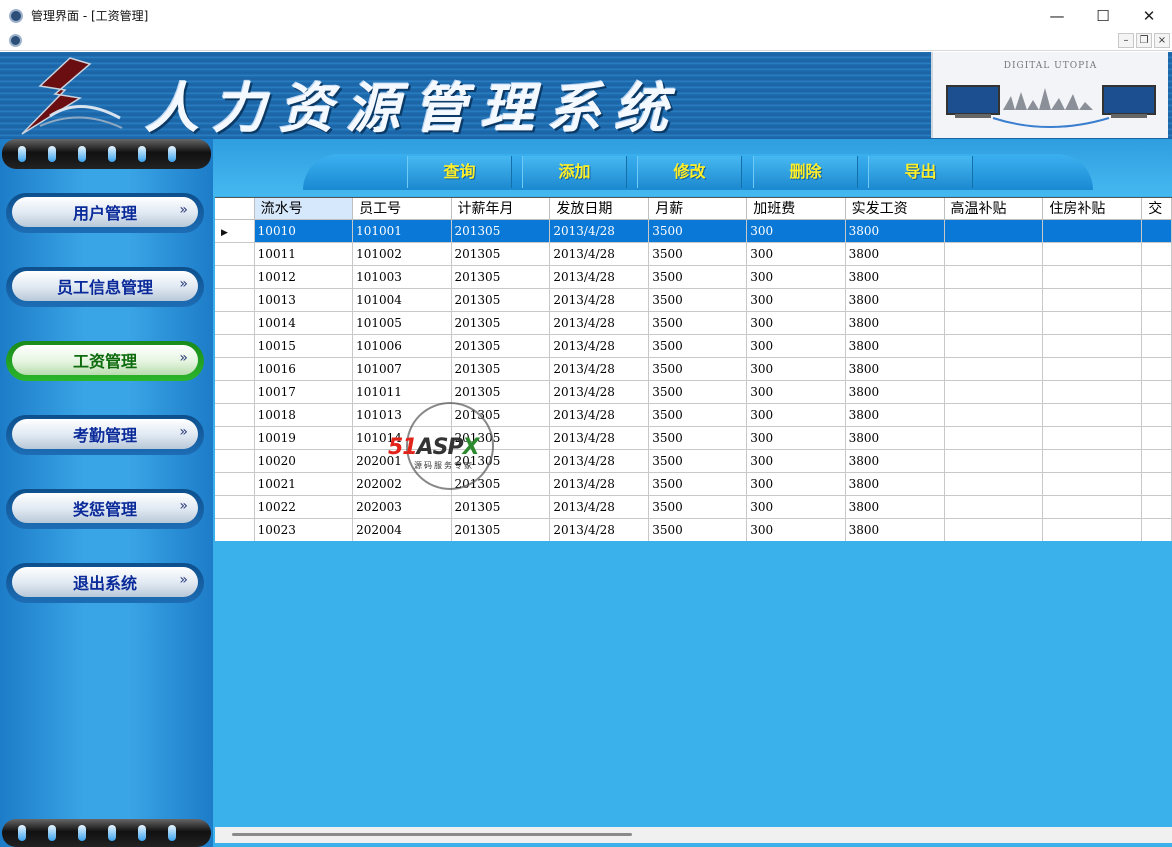 This screenshot has width=1172, height=847. Describe the element at coordinates (895, 209) in the screenshot. I see `column-header: 实发工资` at that location.